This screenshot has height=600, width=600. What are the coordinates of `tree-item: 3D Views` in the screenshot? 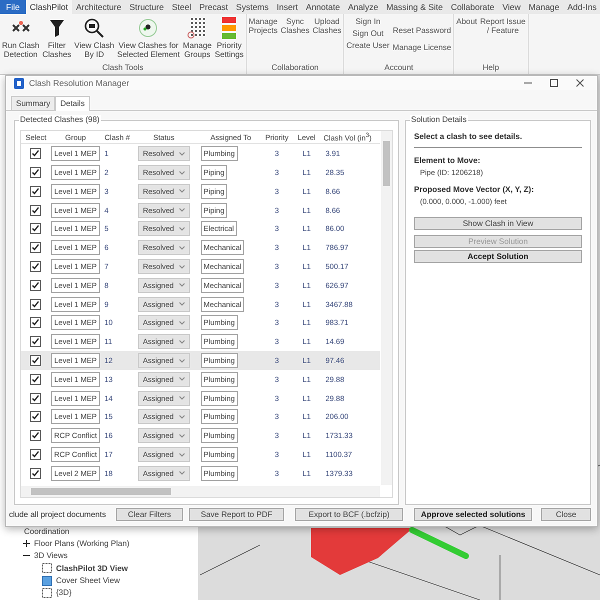 It's located at (51, 555).